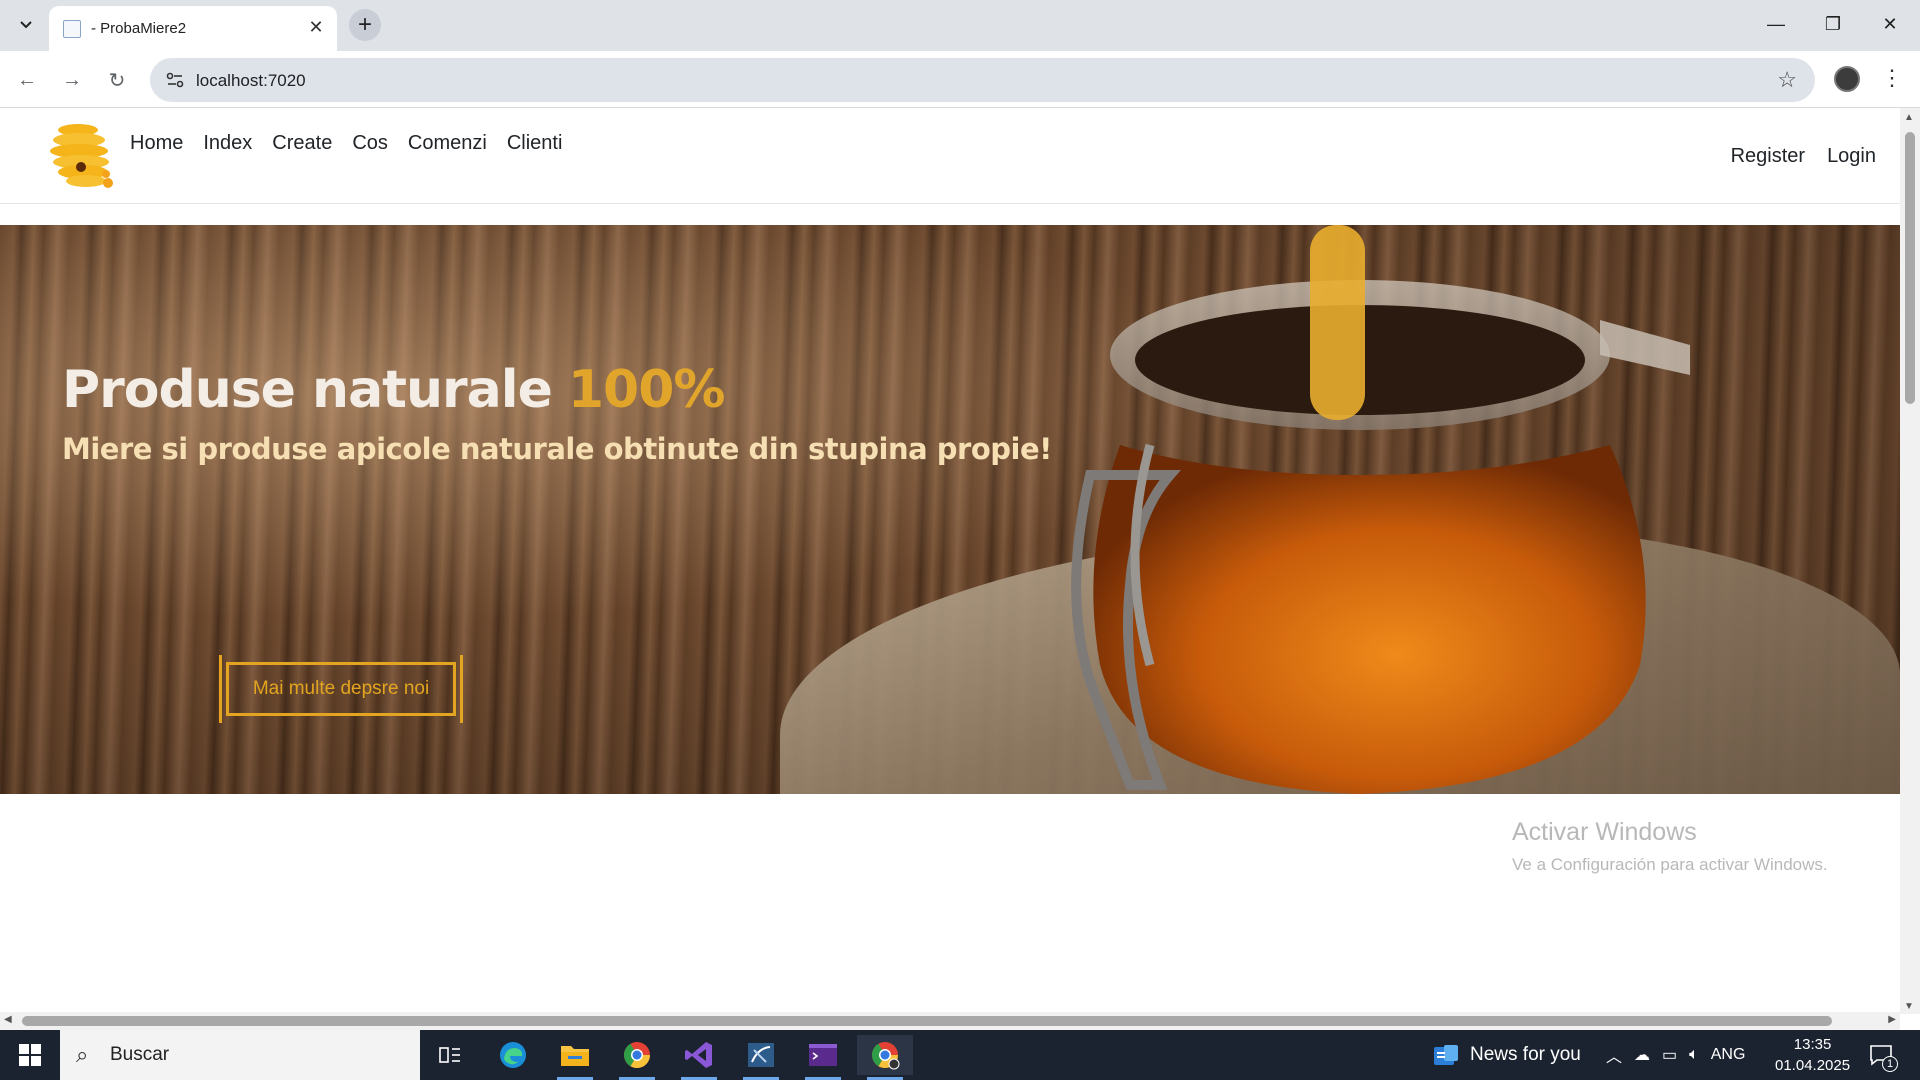 The height and width of the screenshot is (1080, 1920). Describe the element at coordinates (227, 143) in the screenshot. I see `nav-index: Index` at that location.